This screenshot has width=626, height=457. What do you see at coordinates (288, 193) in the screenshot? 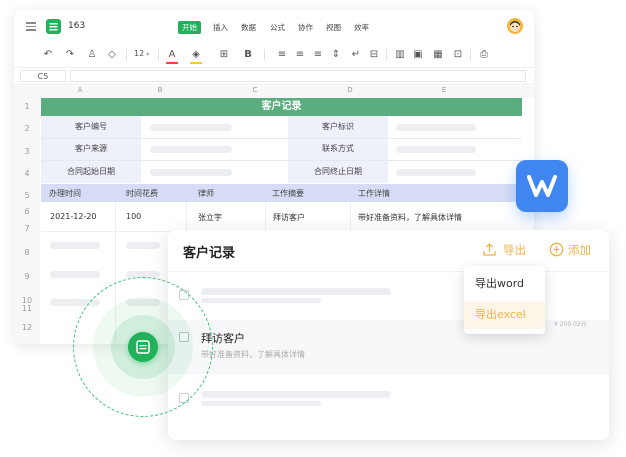
I see `column-title: 工作摘要` at bounding box center [288, 193].